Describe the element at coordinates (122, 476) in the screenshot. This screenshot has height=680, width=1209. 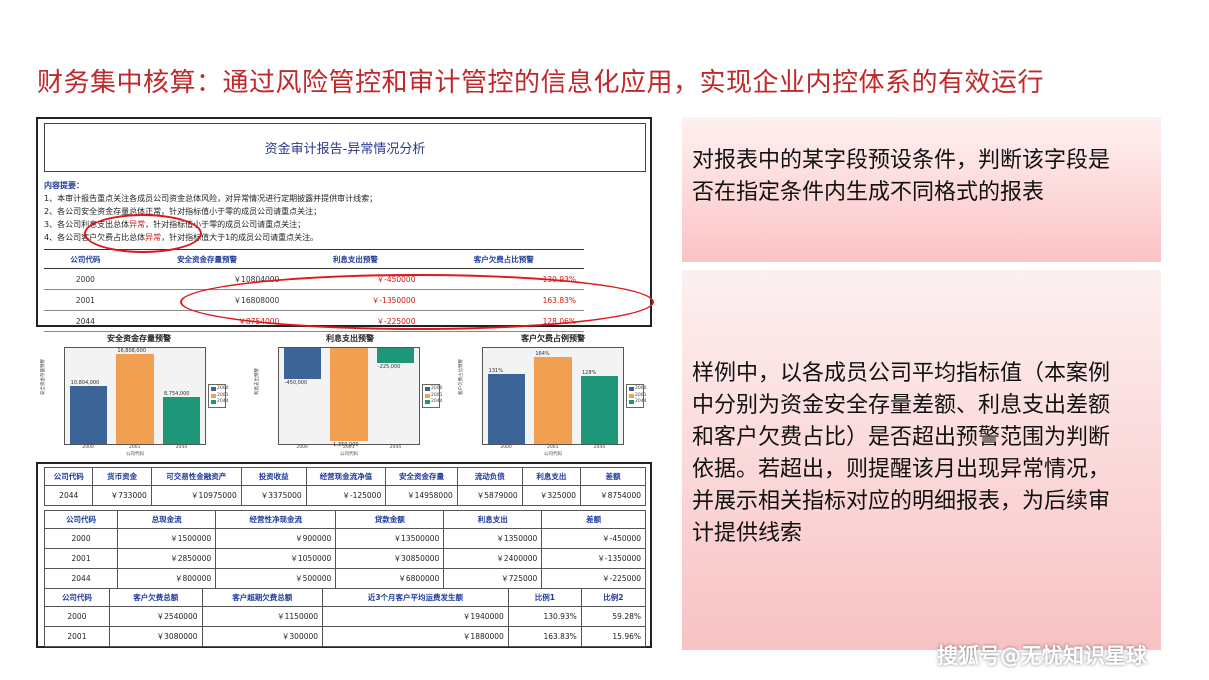
I see `column-header: 货币资金` at that location.